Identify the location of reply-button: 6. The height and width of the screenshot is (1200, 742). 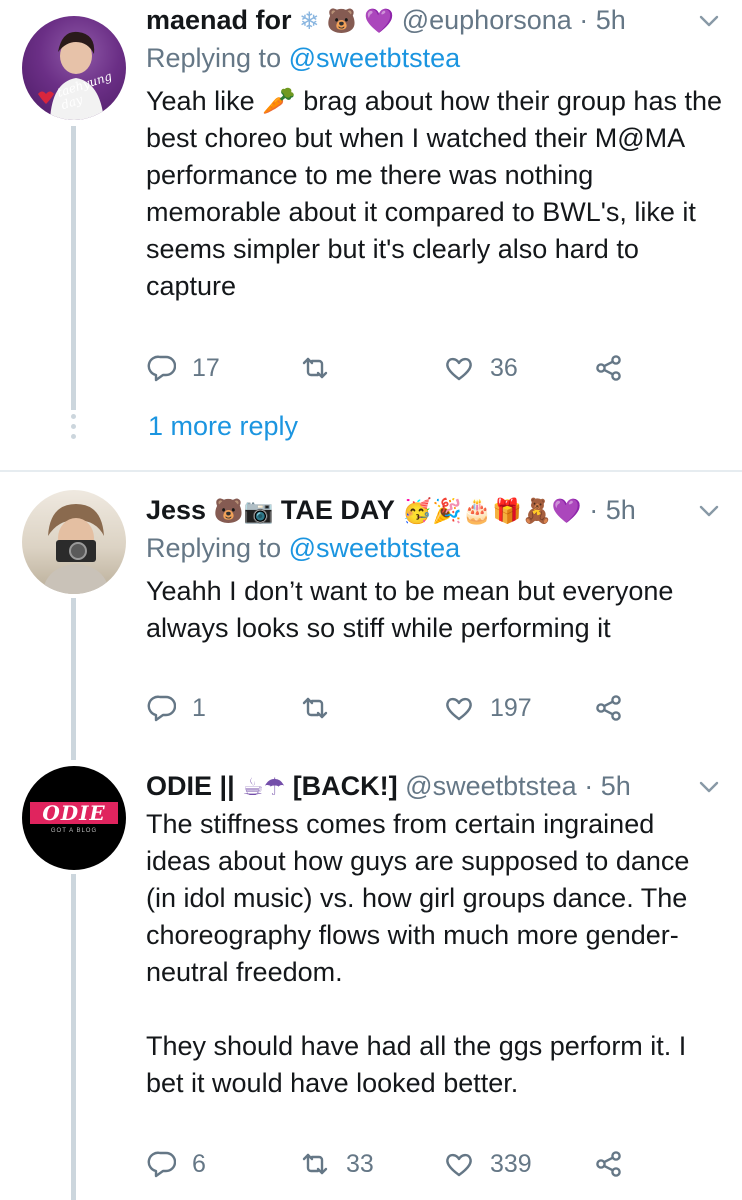
(176, 1164).